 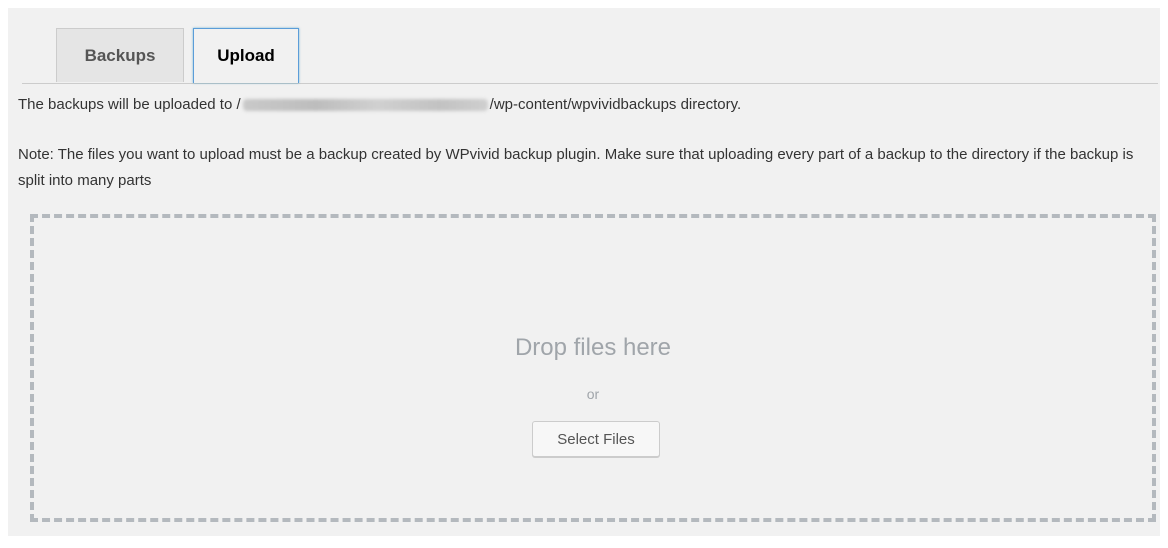 What do you see at coordinates (615, 104) in the screenshot?
I see `upload-directory-suffix: /wp-content/wpvividbackups directory.` at bounding box center [615, 104].